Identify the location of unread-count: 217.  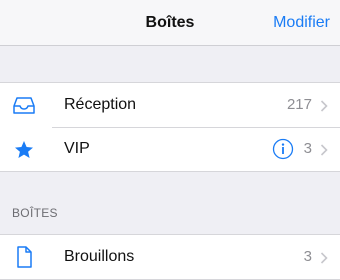
(299, 104).